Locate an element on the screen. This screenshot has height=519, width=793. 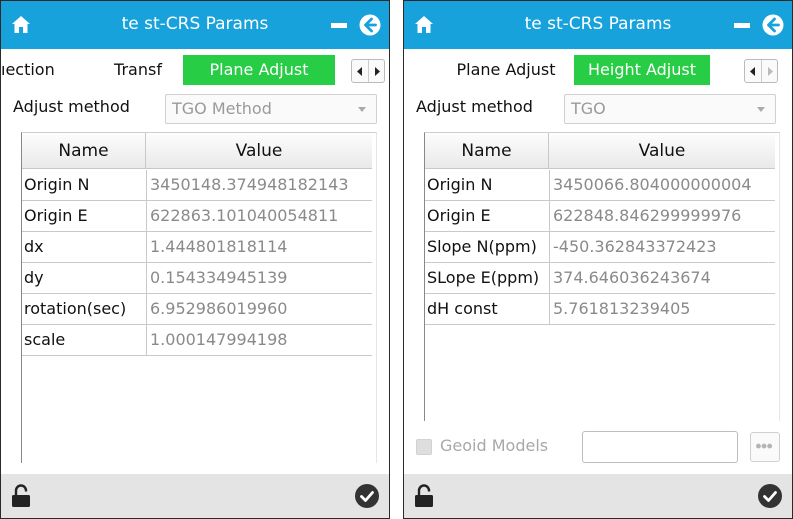
table-row: Origin E 622848.846299999976 is located at coordinates (600, 216).